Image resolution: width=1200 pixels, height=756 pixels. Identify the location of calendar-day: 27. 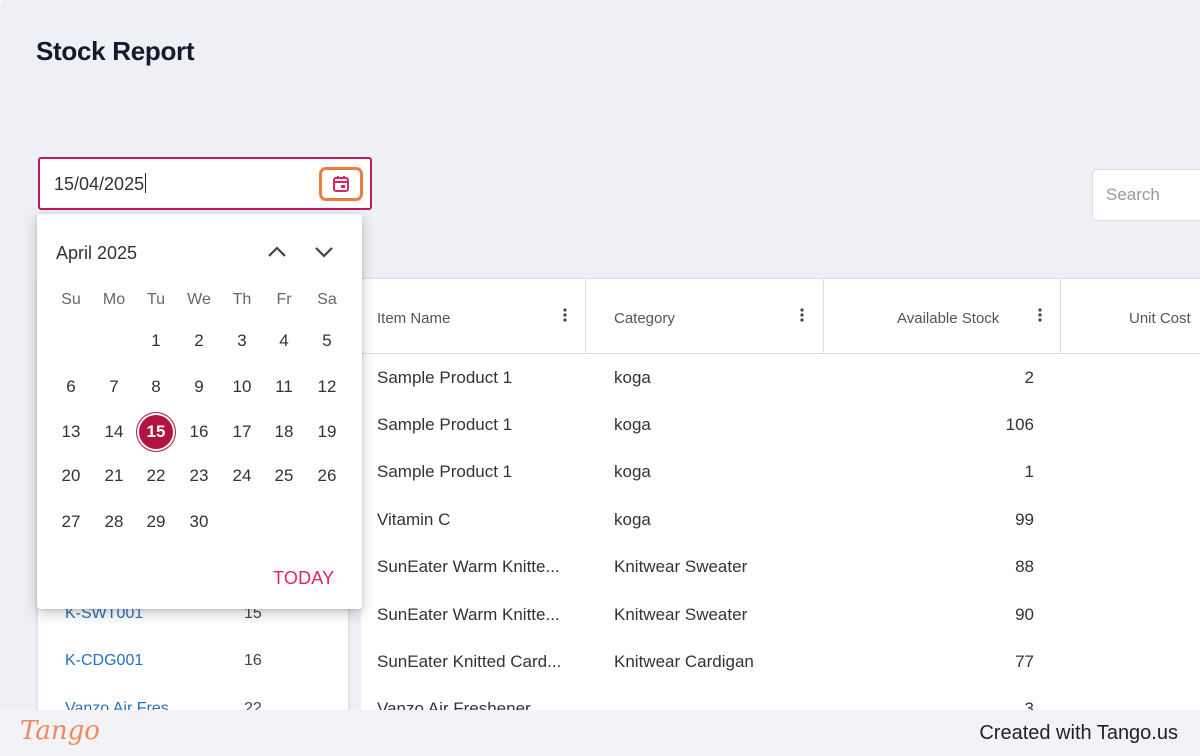
(71, 522).